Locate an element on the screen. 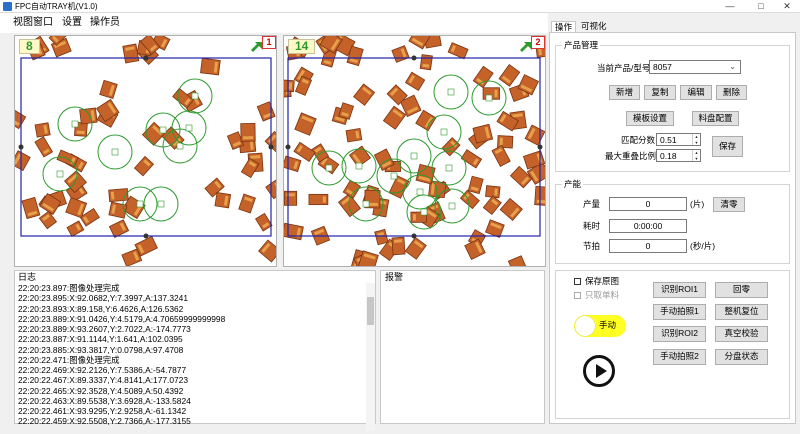 The width and height of the screenshot is (800, 434). maximize-button: □ is located at coordinates (761, 6).